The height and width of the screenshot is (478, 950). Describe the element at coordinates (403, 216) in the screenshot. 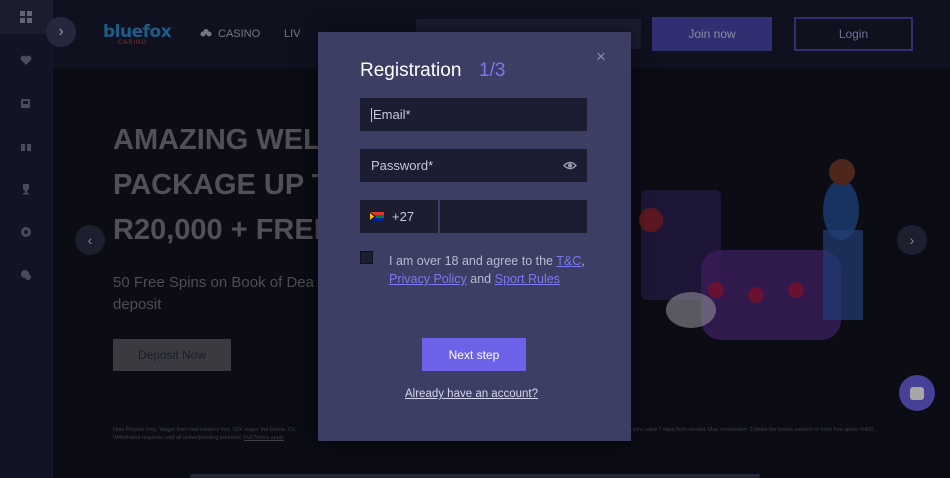

I see `country-code-value: +27` at that location.